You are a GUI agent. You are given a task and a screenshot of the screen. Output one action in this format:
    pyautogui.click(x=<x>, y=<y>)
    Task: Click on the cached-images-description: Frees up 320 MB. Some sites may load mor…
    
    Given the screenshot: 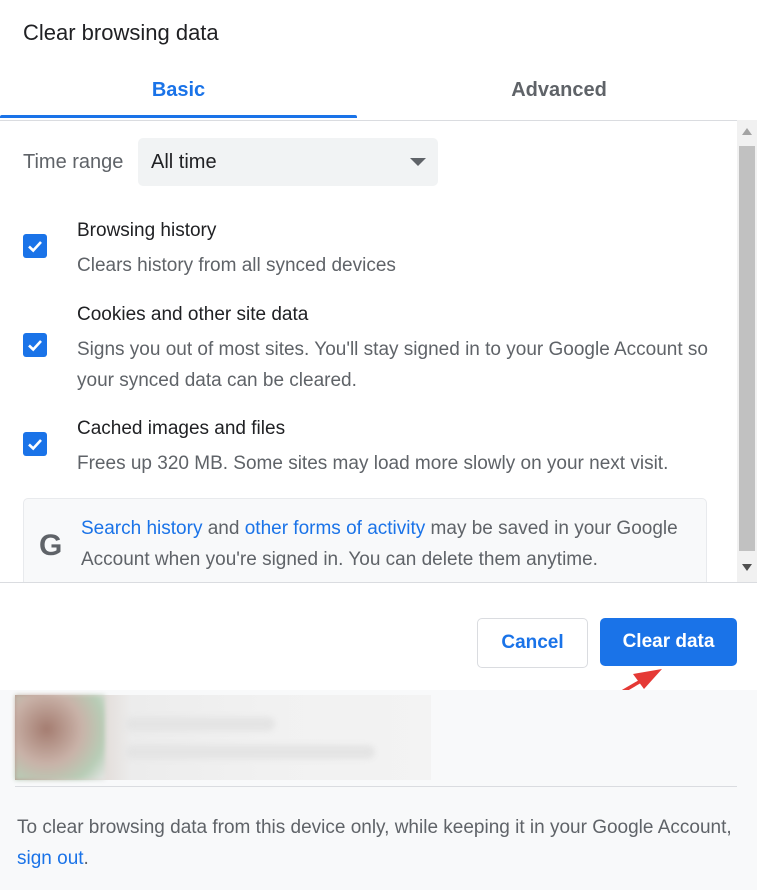 What is the action you would take?
    pyautogui.click(x=373, y=463)
    